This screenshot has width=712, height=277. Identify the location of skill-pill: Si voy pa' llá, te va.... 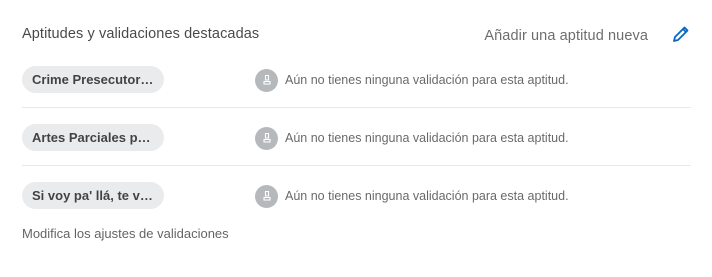
(93, 195).